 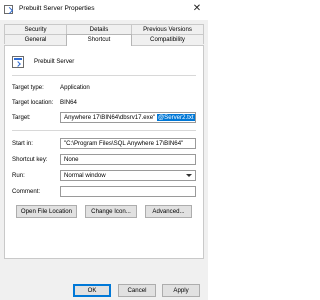 What do you see at coordinates (128, 175) in the screenshot?
I see `run-select: Normal window` at bounding box center [128, 175].